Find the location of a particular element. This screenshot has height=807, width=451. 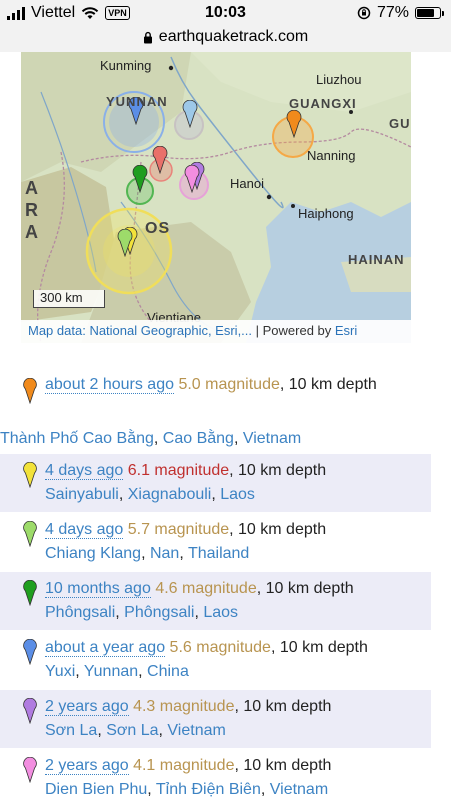

location-link-city: Dien Bien Phu is located at coordinates (96, 789).